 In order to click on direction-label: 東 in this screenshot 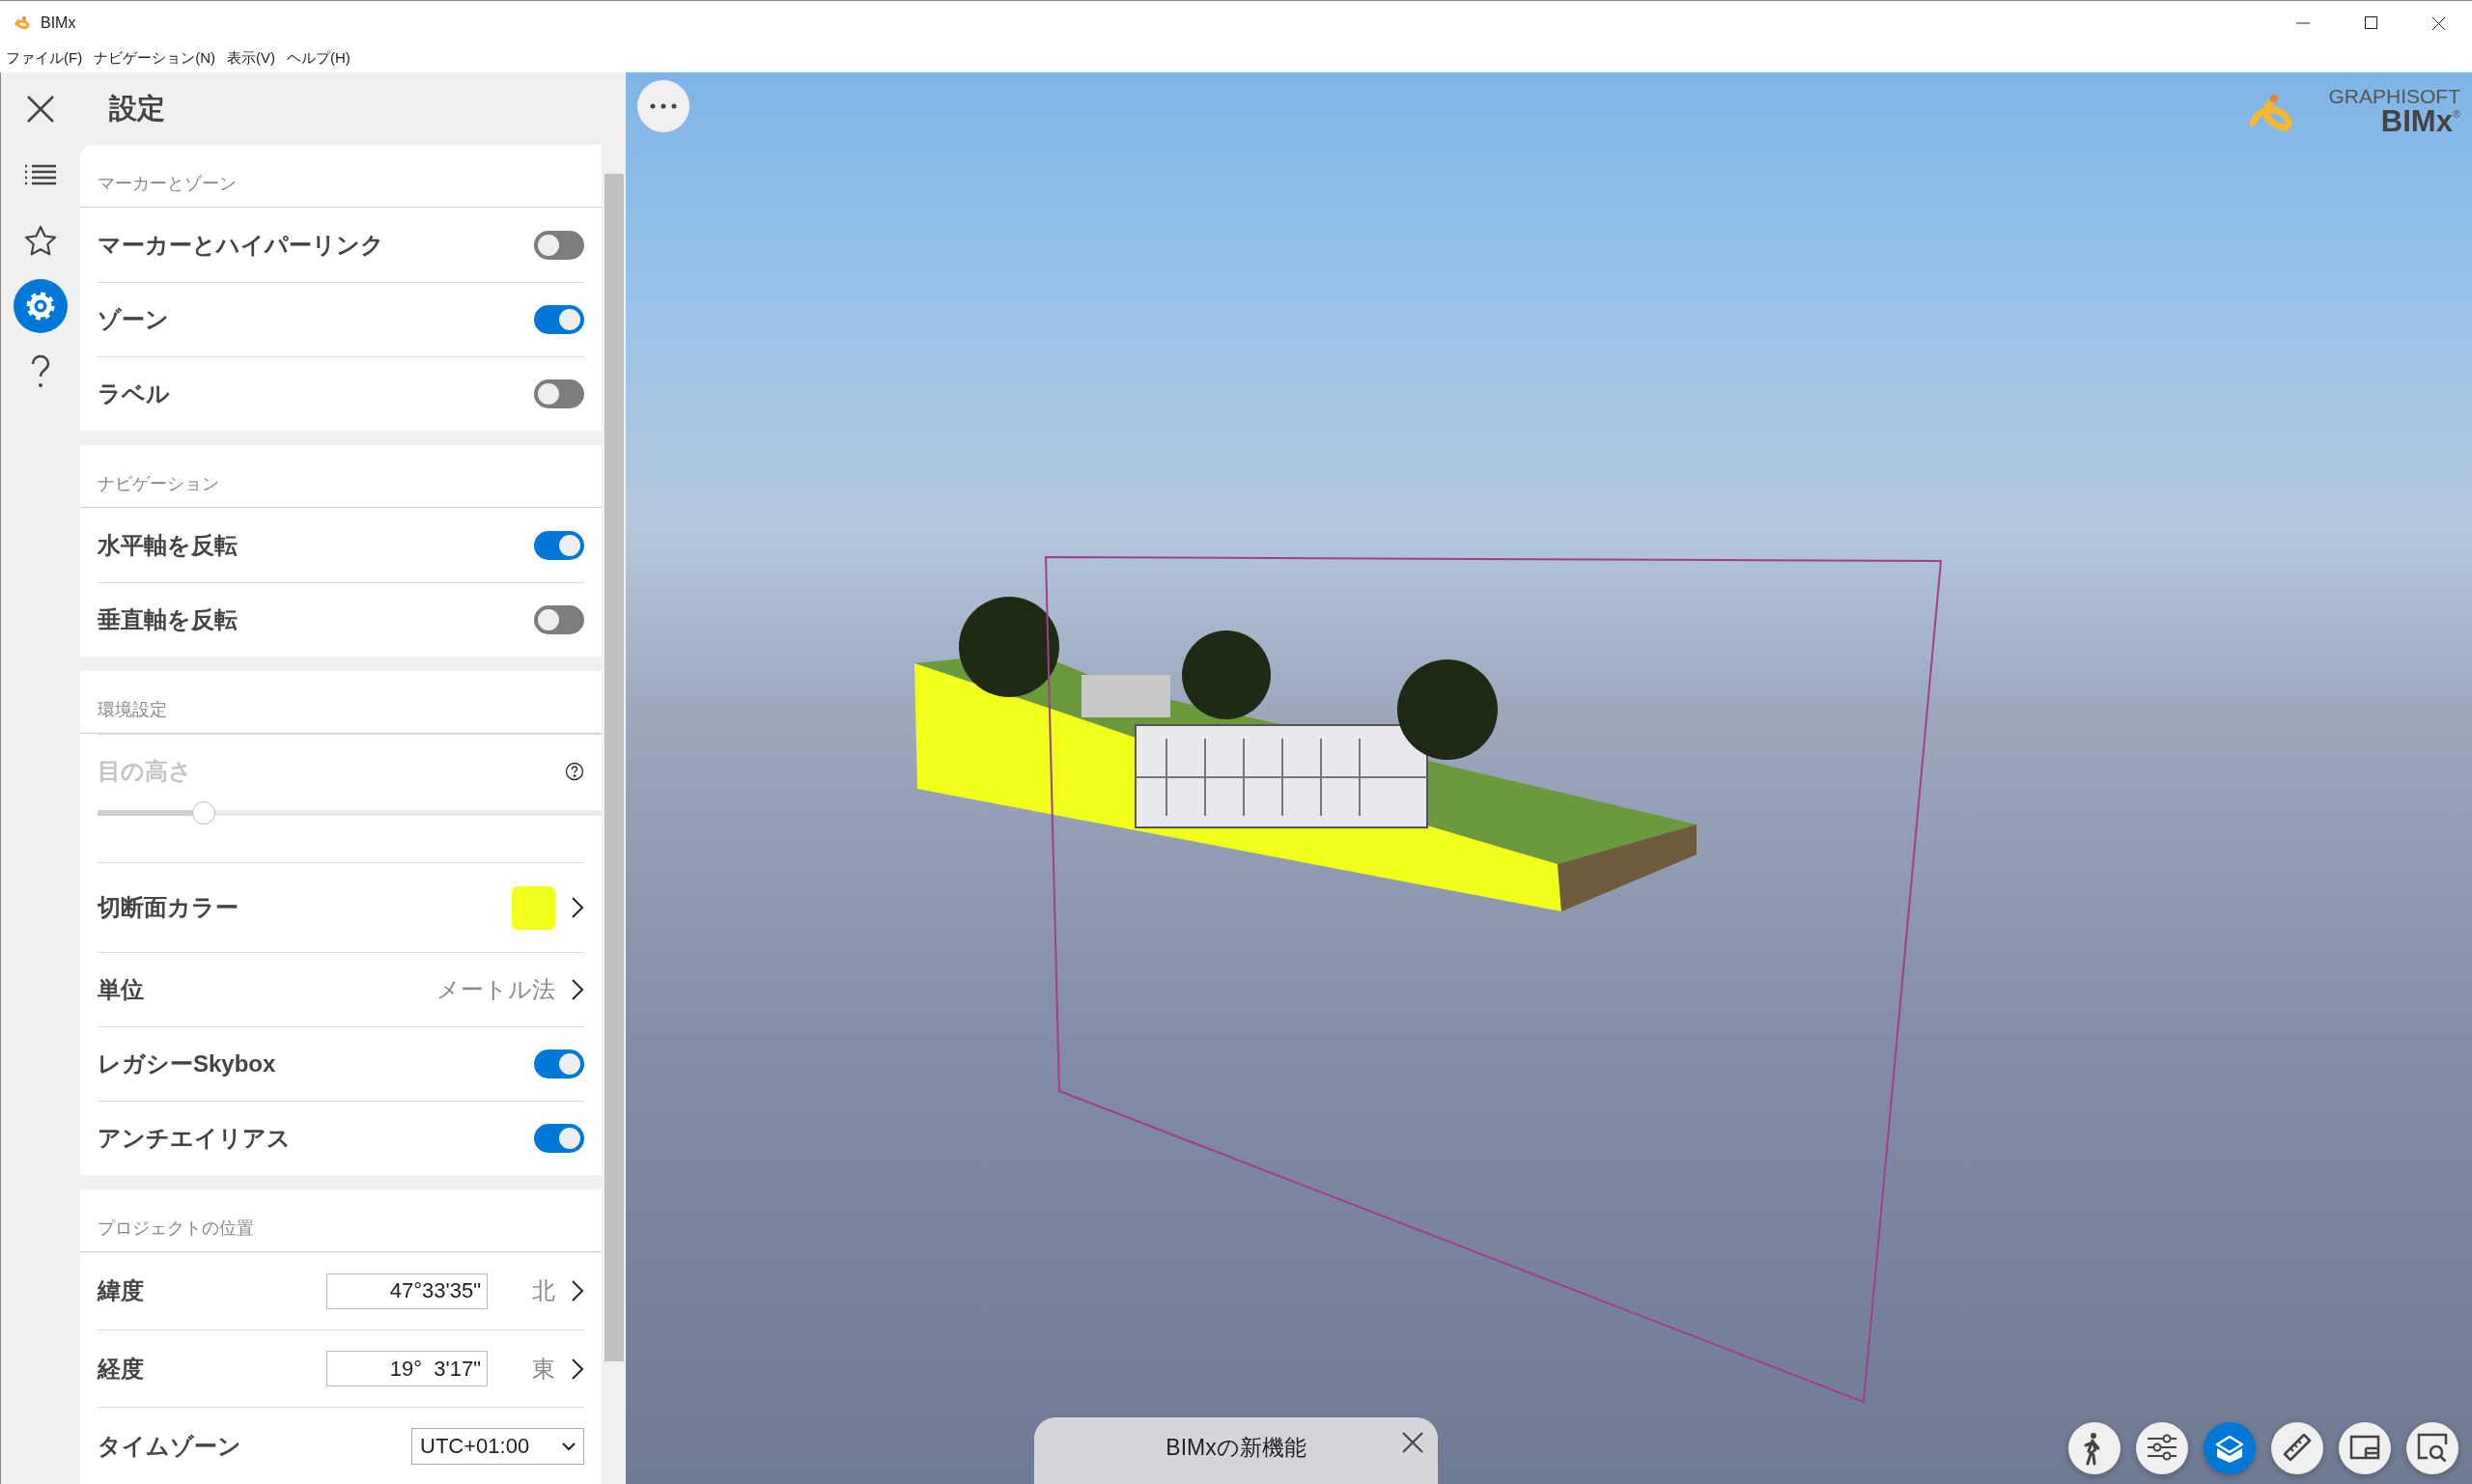, I will do `click(543, 1369)`.